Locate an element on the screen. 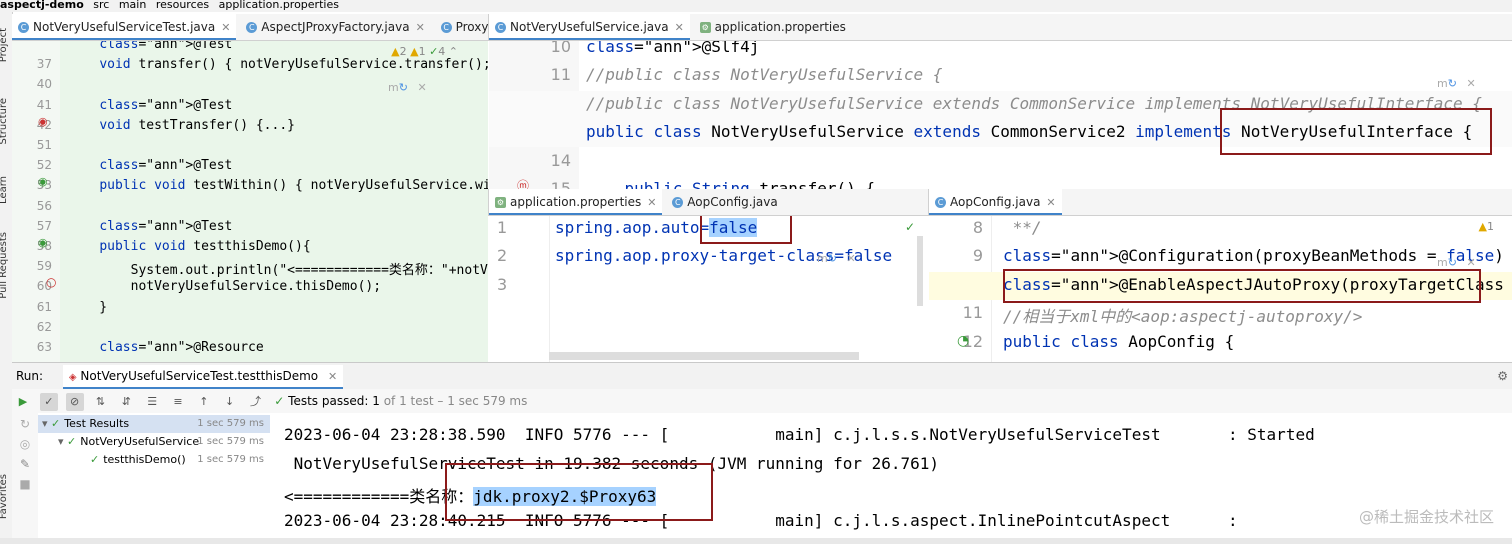 The image size is (1512, 544). side-tab-structure: Structure is located at coordinates (4, 121).